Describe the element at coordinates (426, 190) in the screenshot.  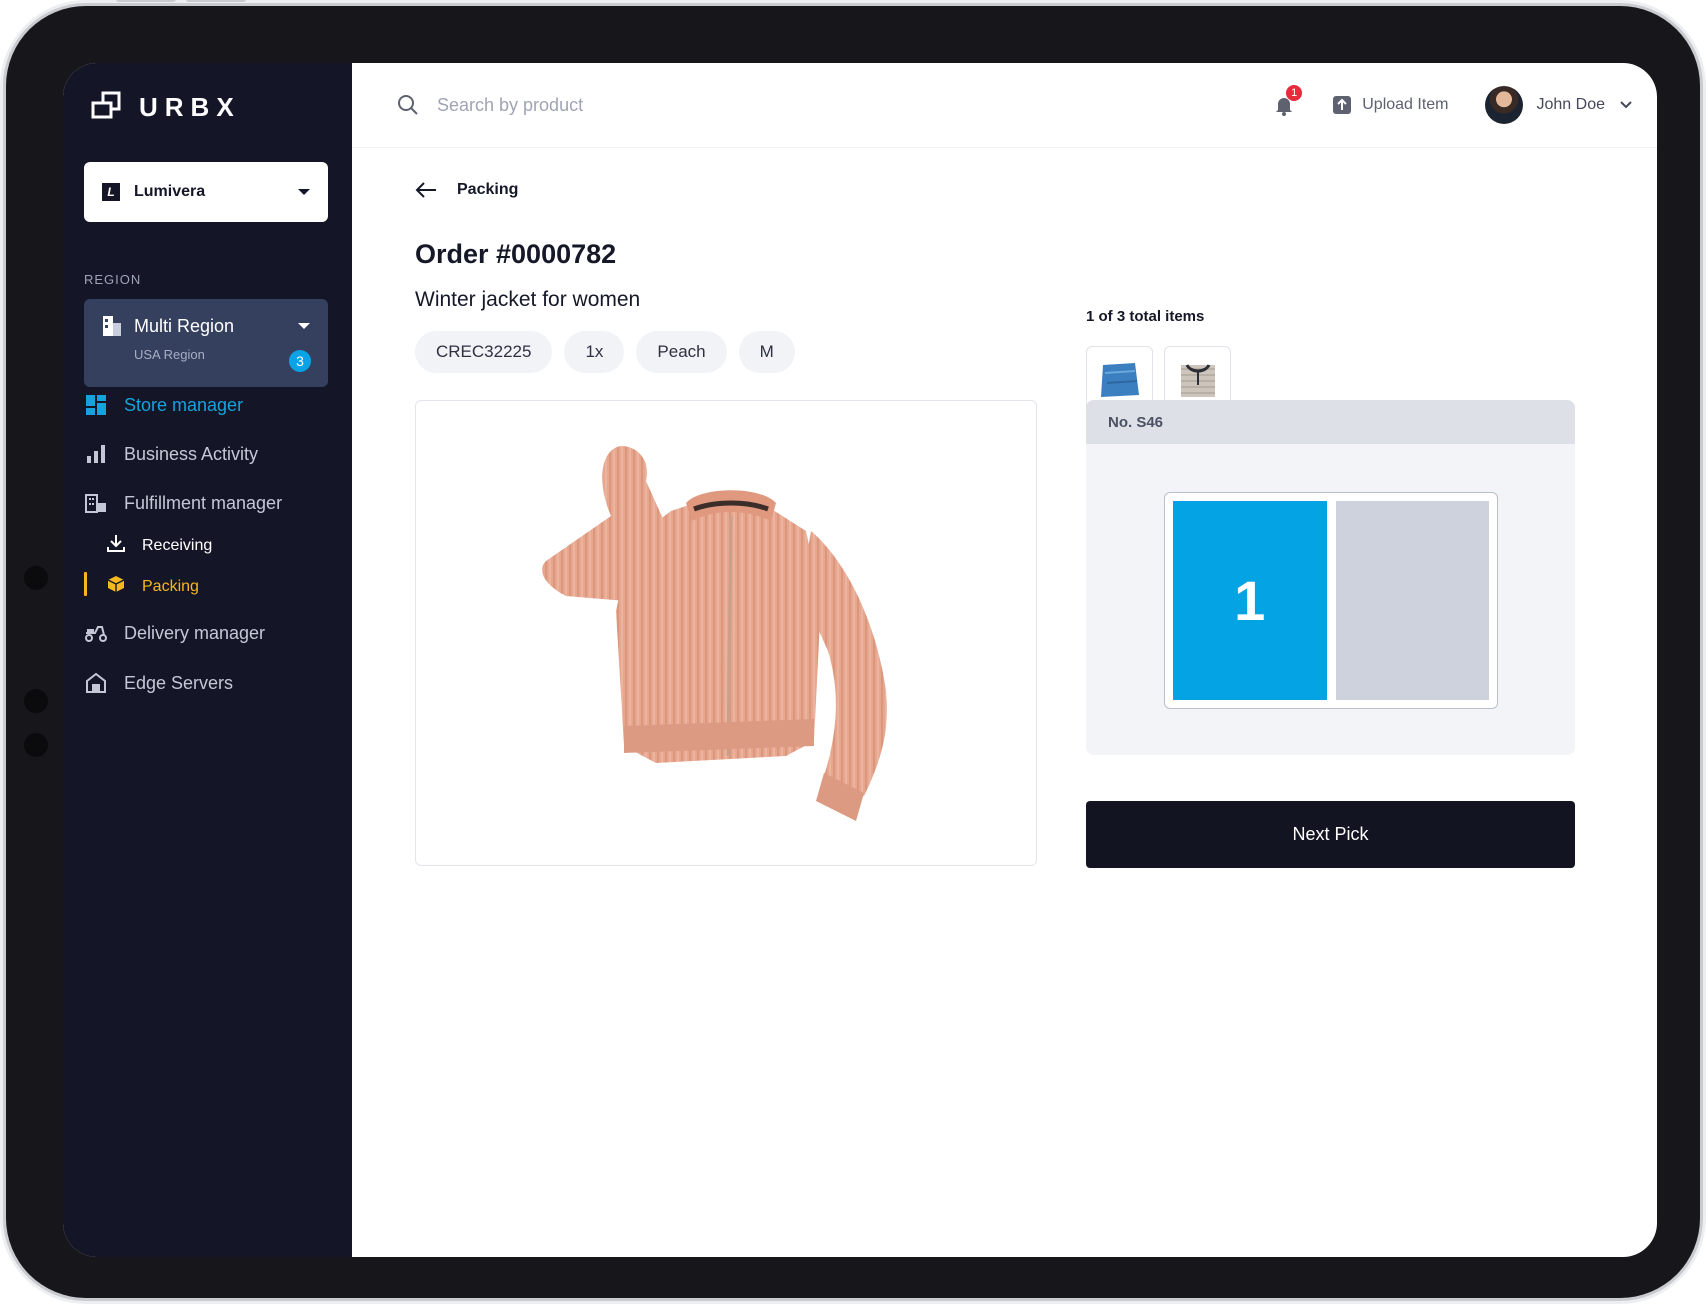
I see `back-arrow-icon` at that location.